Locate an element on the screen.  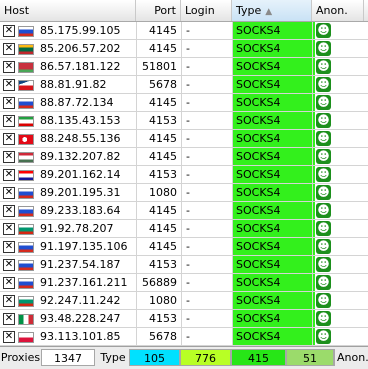
table-row: ✕ 88.248.55.136 4145- SOCKS4 ☻ is located at coordinates (184, 139).